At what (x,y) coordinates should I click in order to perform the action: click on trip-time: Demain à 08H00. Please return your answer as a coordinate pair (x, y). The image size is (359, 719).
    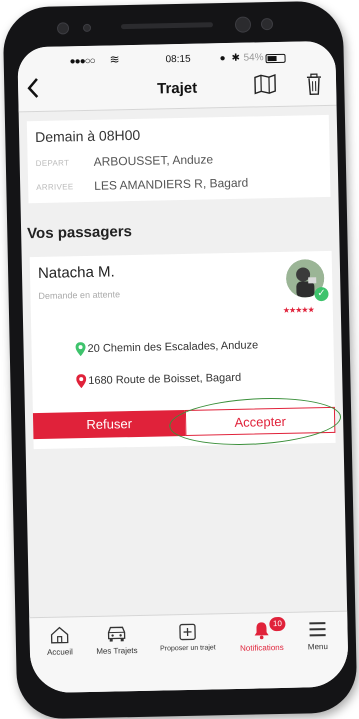
    Looking at the image, I should click on (87, 136).